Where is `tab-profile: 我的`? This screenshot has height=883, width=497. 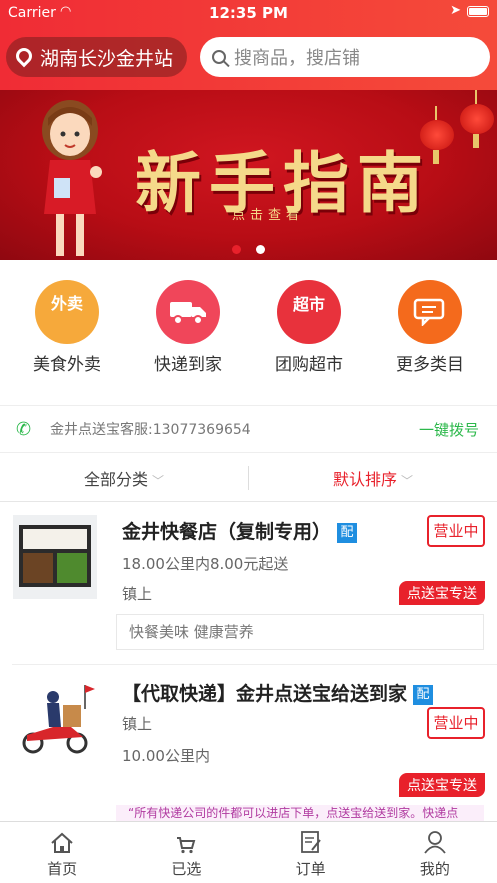
tab-profile: 我的 is located at coordinates (435, 852).